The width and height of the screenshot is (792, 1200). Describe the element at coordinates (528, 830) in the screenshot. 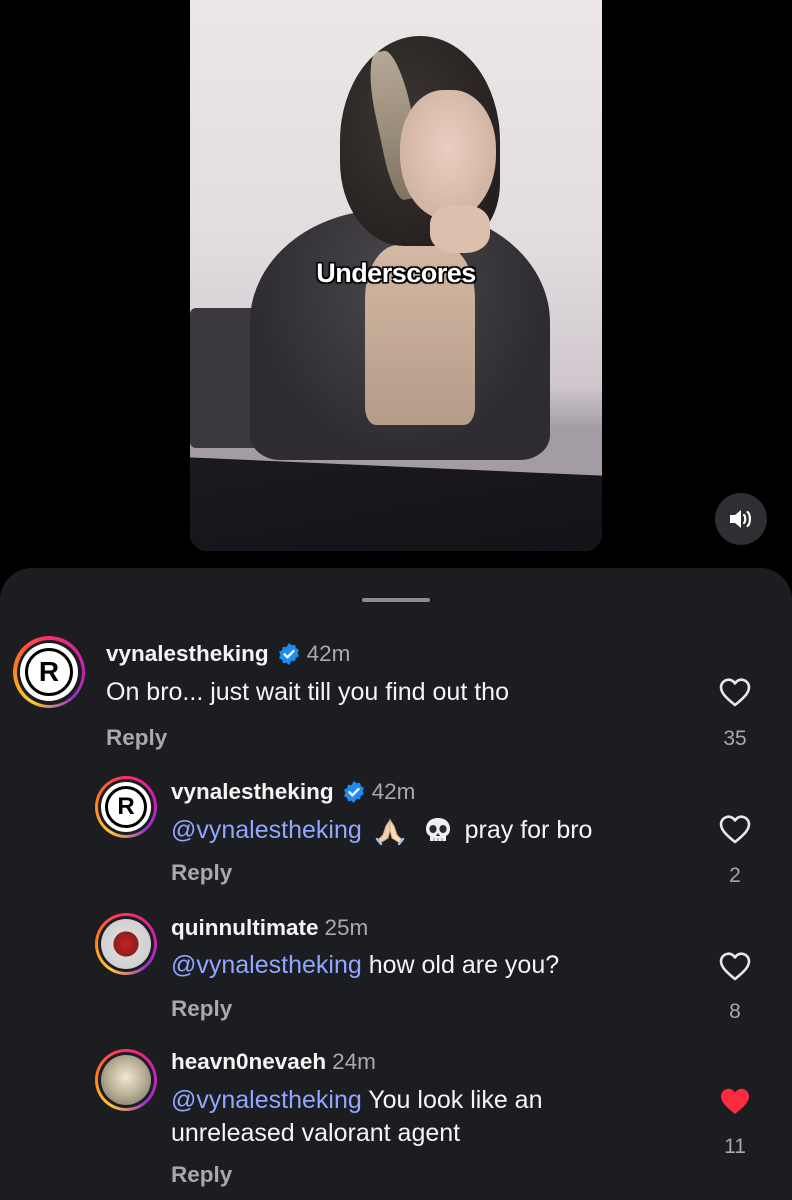

I see `comment-text-plain: pray for bro` at that location.